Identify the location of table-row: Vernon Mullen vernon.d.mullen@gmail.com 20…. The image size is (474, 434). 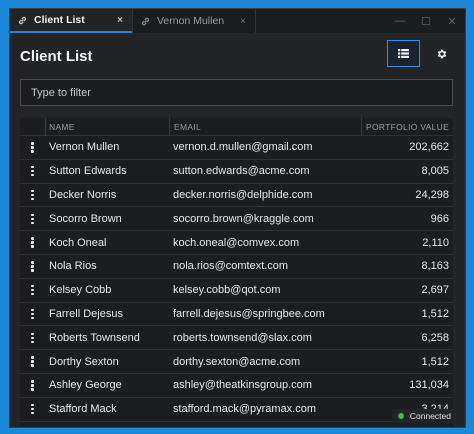
(236, 148).